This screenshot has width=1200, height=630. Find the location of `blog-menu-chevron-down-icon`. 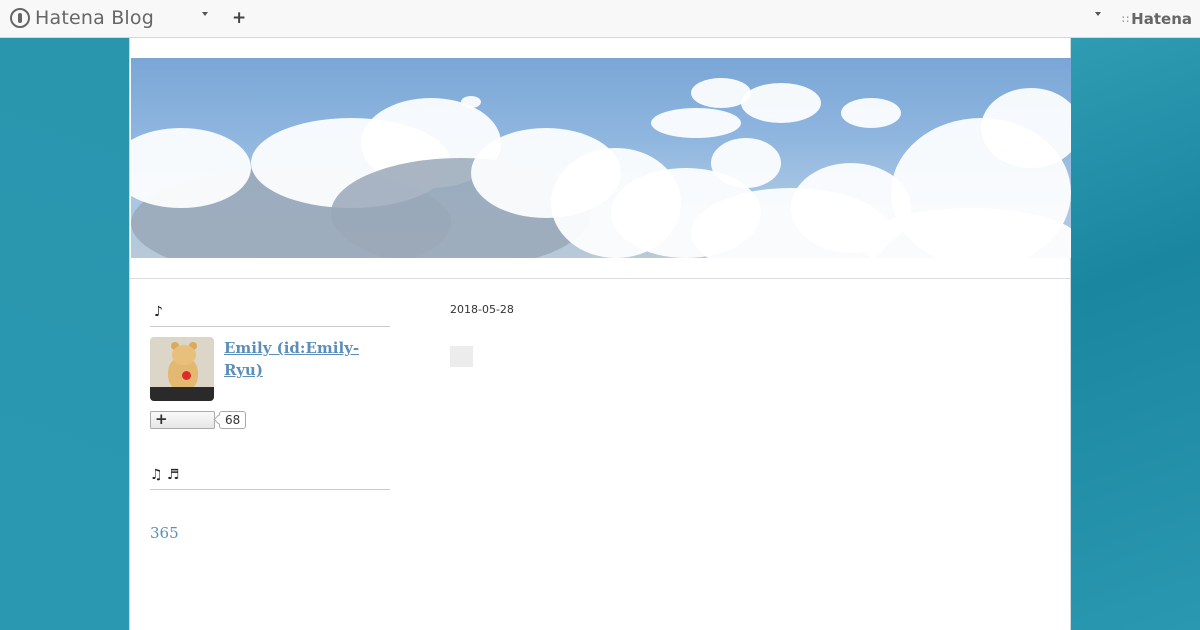

blog-menu-chevron-down-icon is located at coordinates (205, 14).